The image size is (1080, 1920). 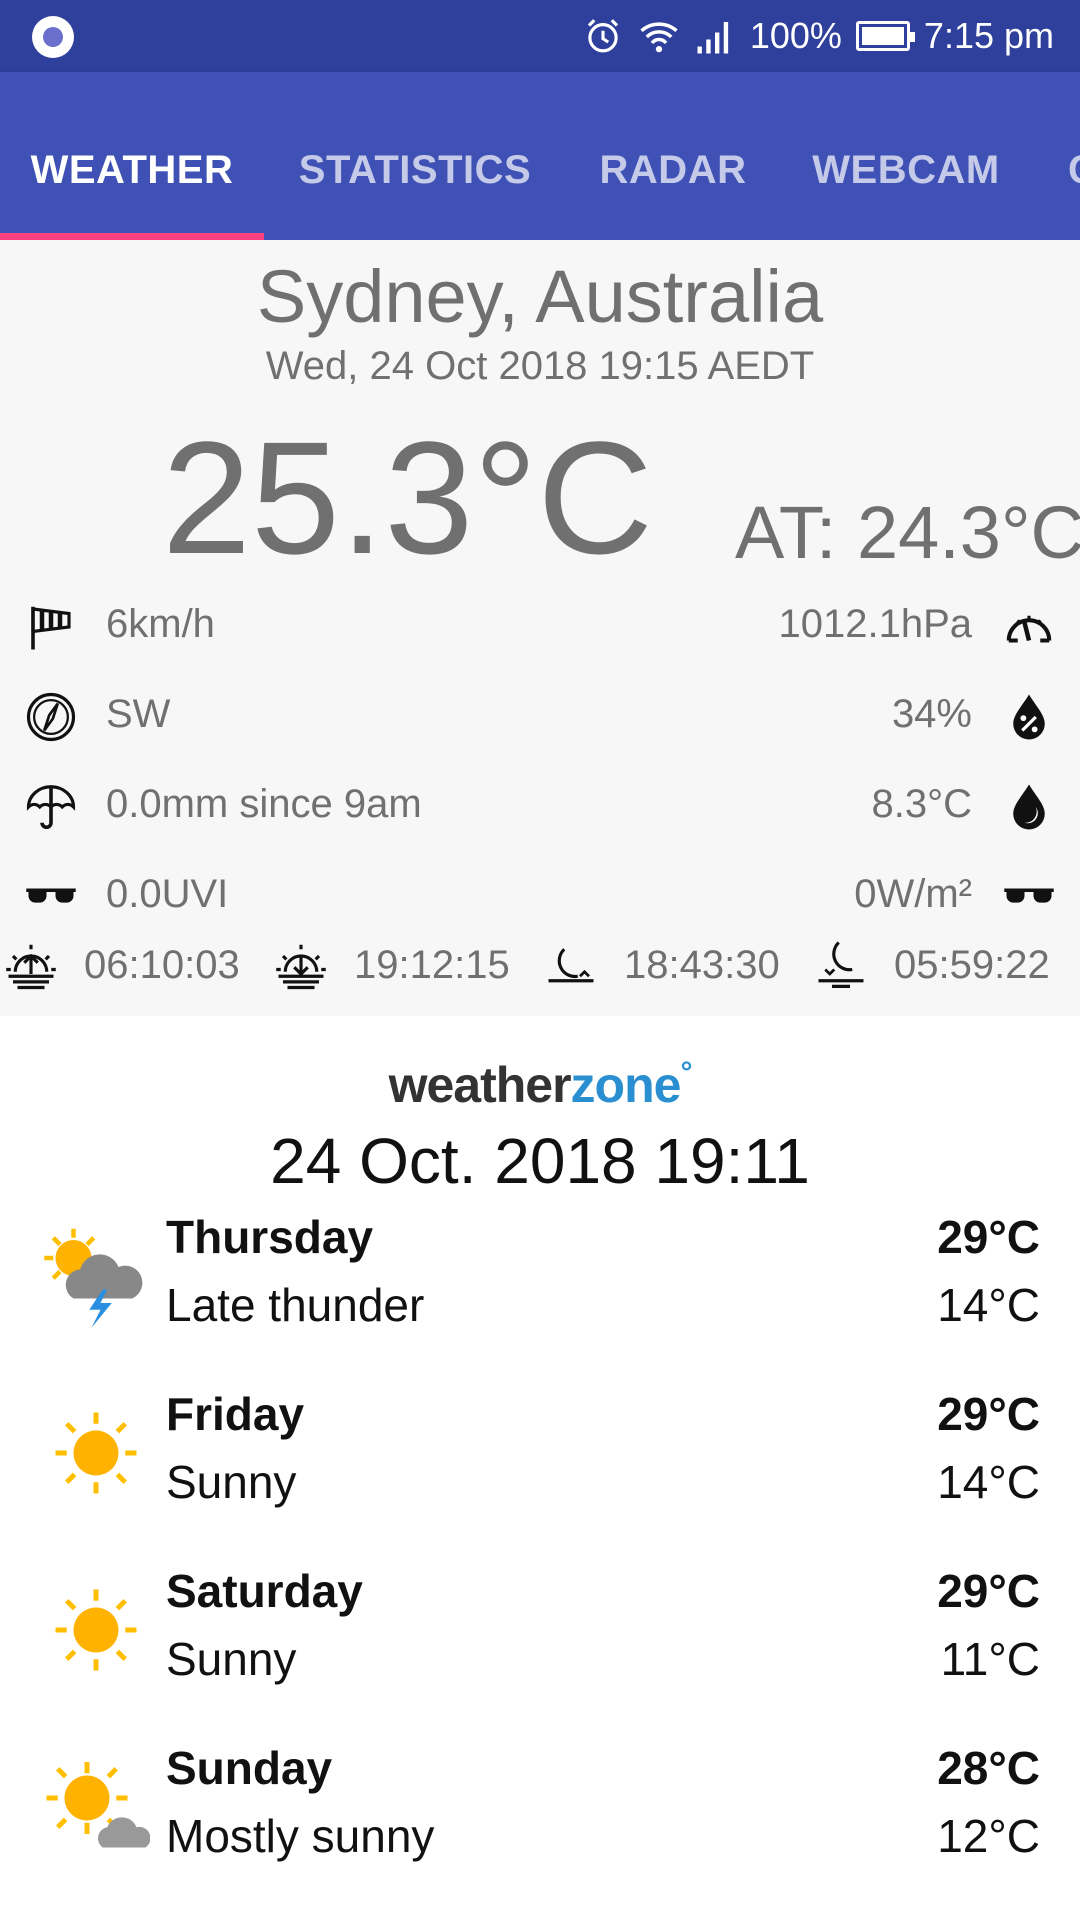 What do you see at coordinates (907, 532) in the screenshot?
I see `apparent-temperature: AT: 24.3°C` at bounding box center [907, 532].